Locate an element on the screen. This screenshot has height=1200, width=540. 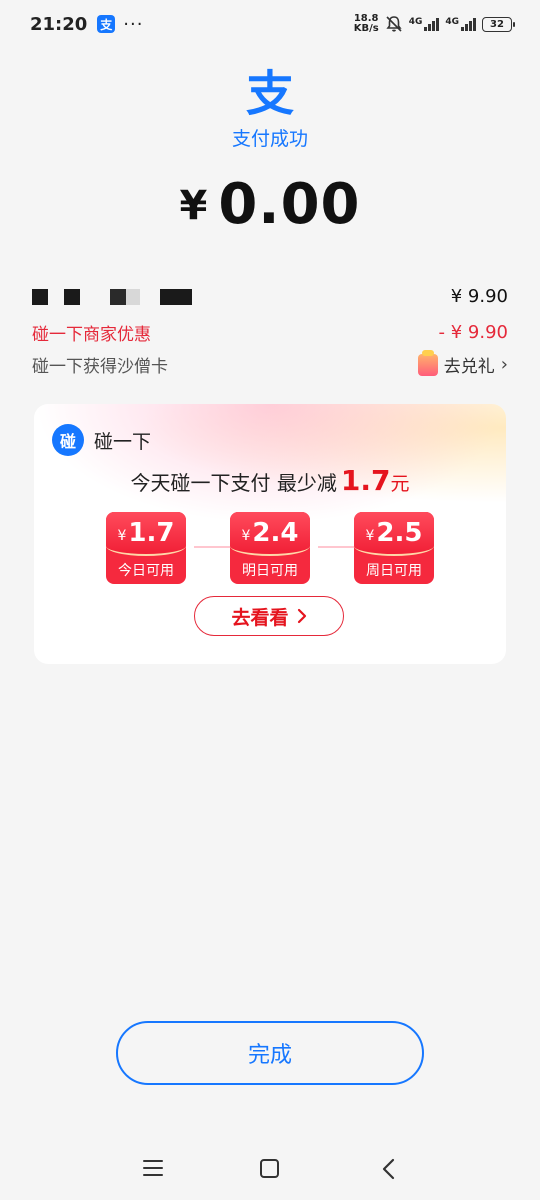
network-type-1: 4G is located at coordinates (415, 22).